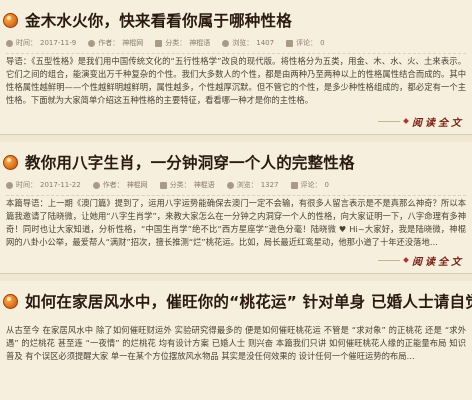 Image resolution: width=472 pixels, height=400 pixels. Describe the element at coordinates (265, 43) in the screenshot. I see `meta-views-value: 1407` at that location.